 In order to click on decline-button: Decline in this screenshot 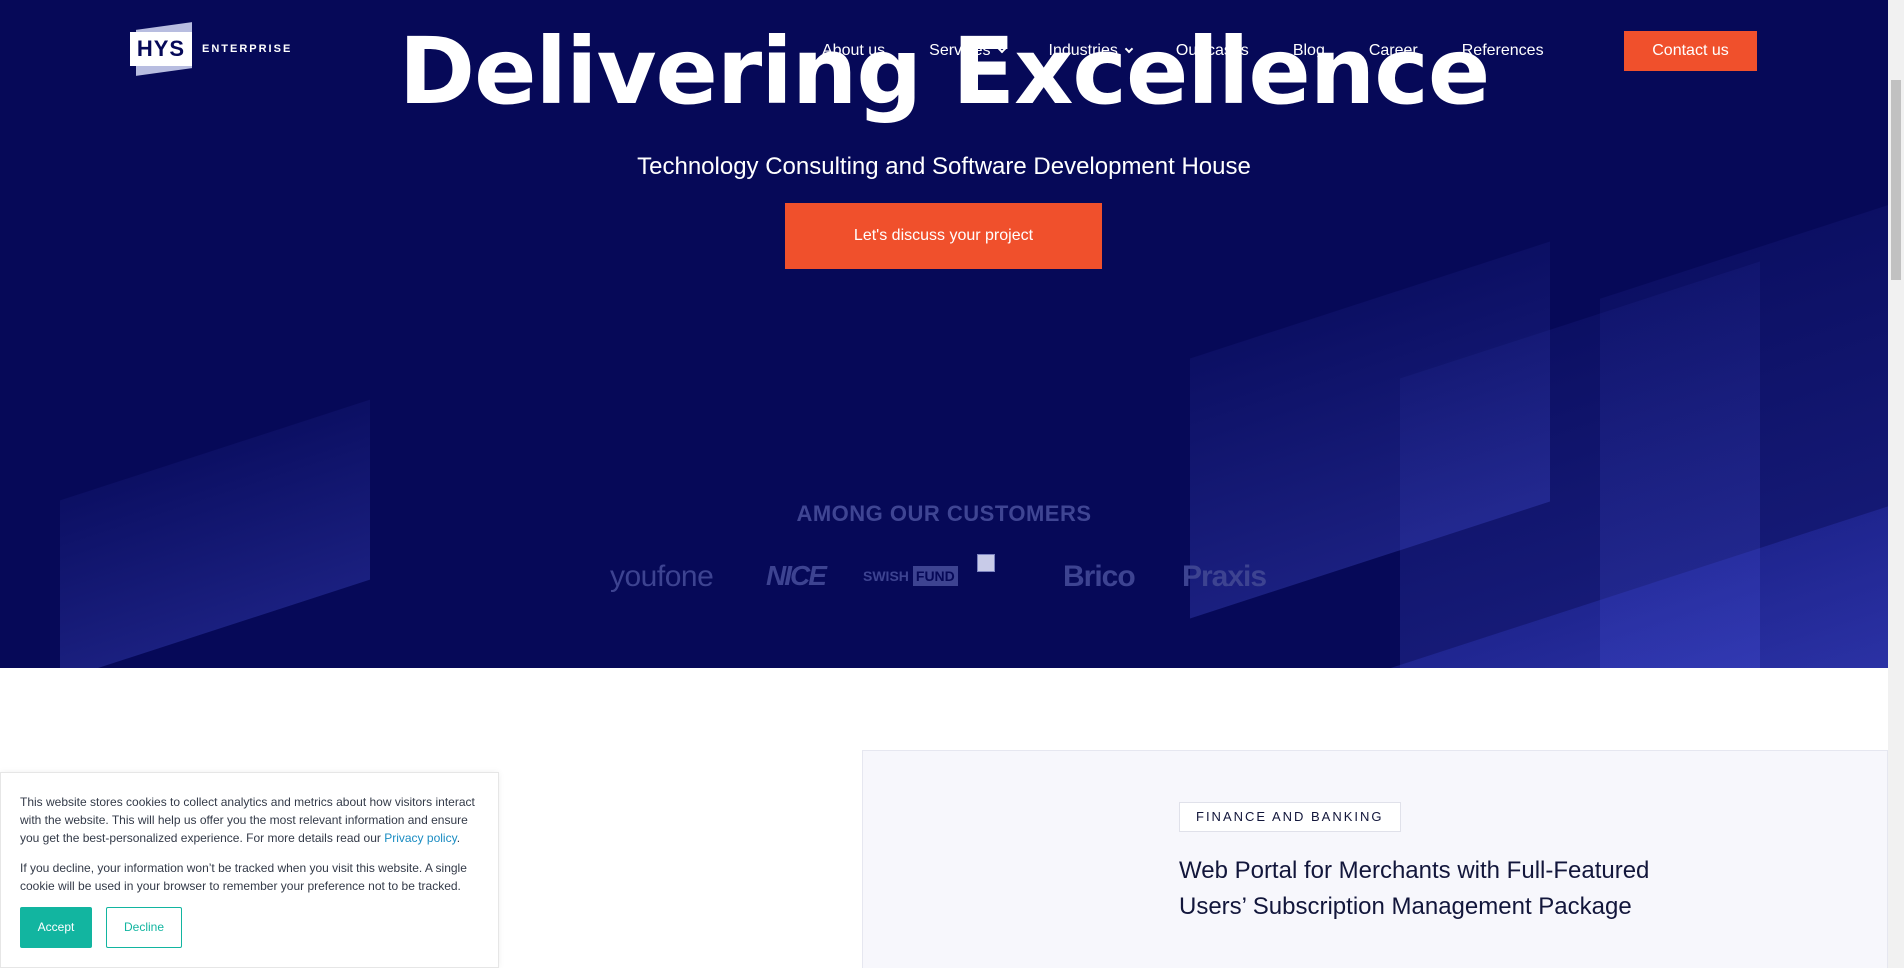, I will do `click(144, 927)`.